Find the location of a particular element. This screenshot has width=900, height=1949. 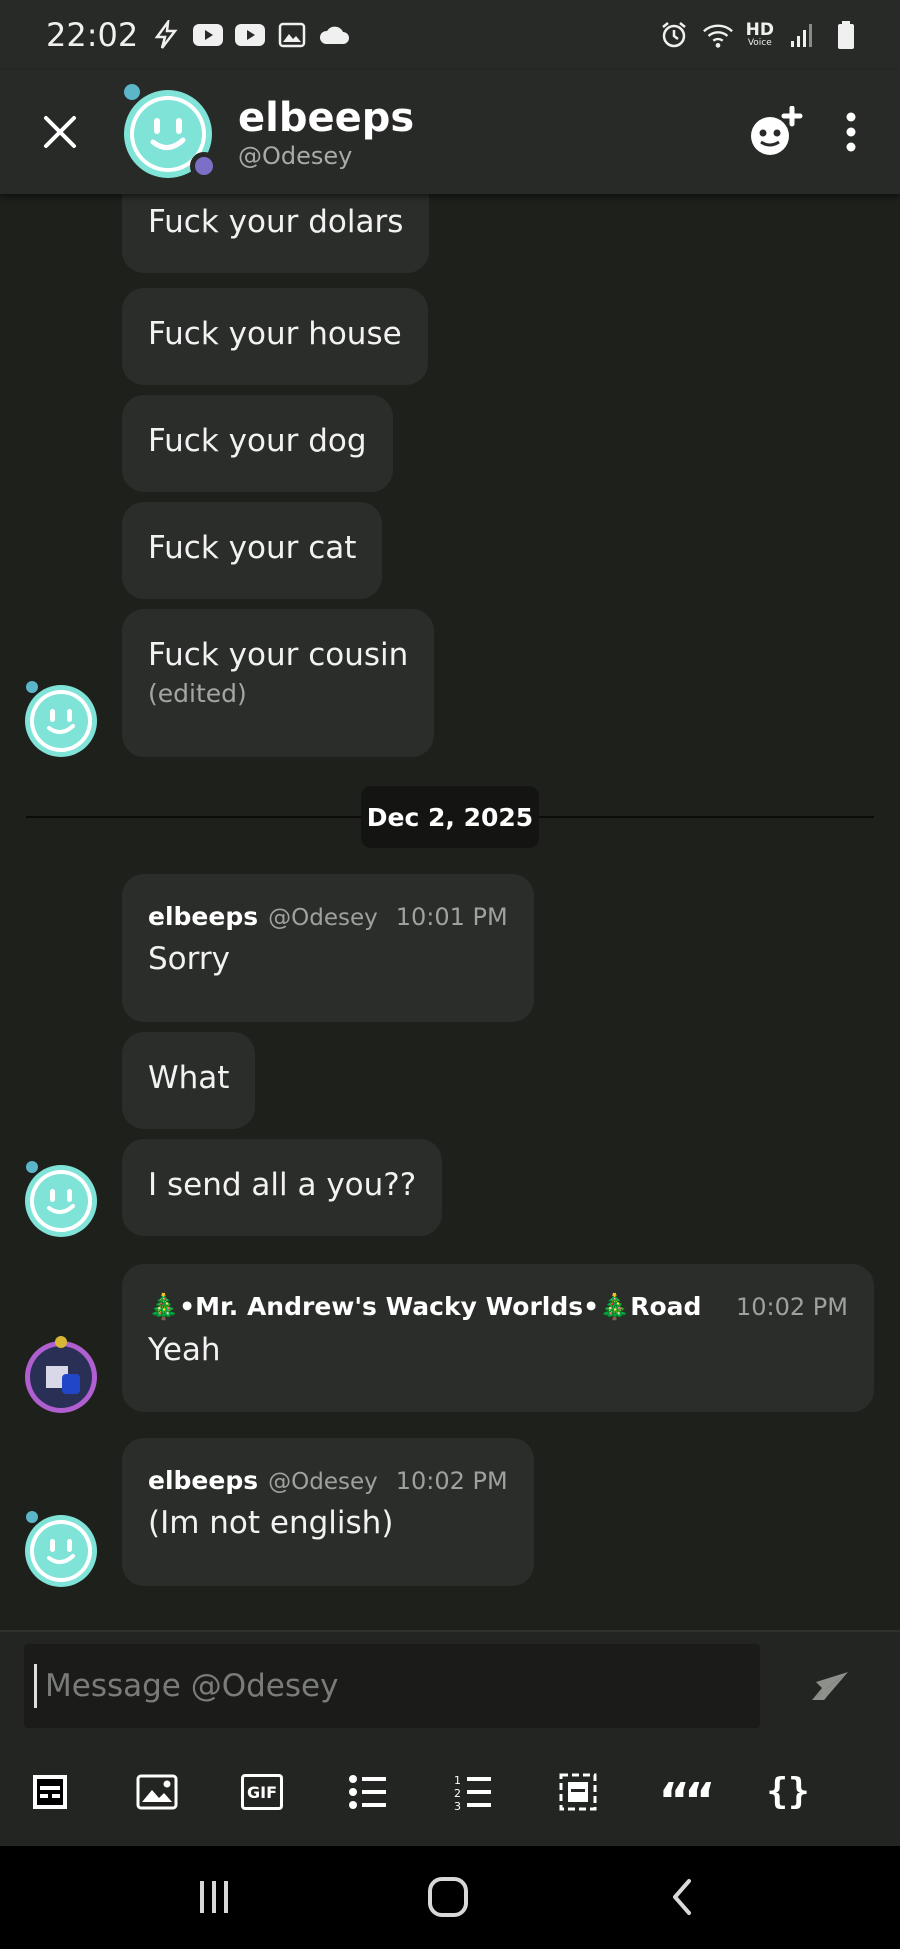

more-options-button is located at coordinates (851, 132).